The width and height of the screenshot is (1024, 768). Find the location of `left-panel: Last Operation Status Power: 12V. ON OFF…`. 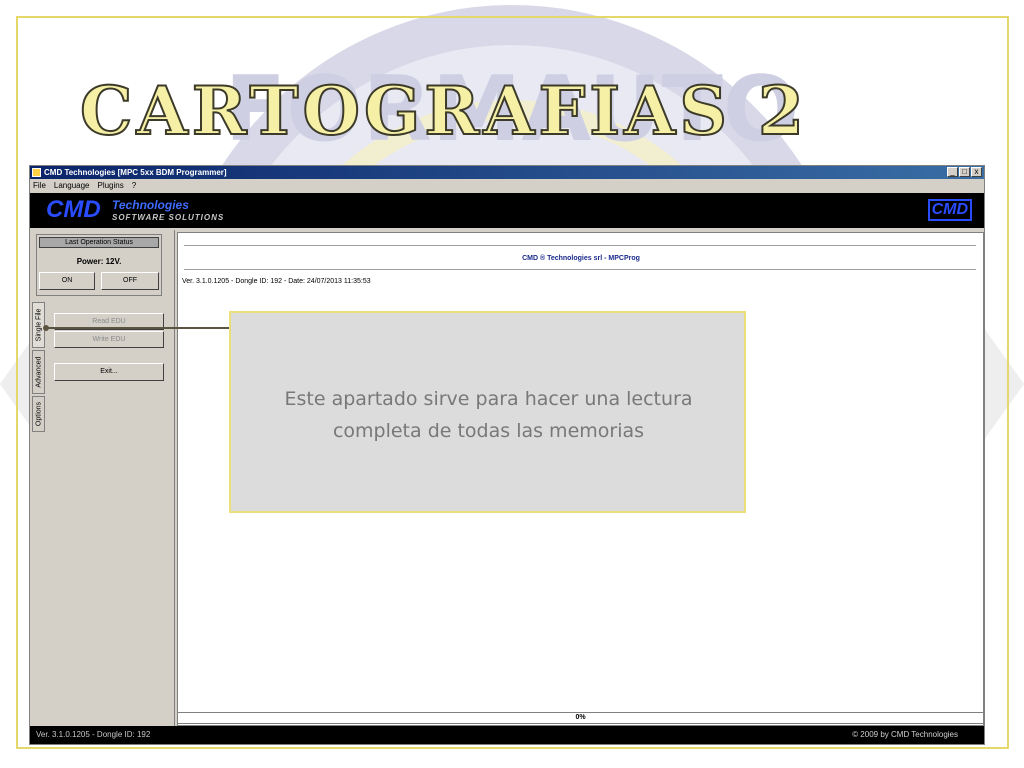

left-panel: Last Operation Status Power: 12V. ON OFF… is located at coordinates (102, 478).